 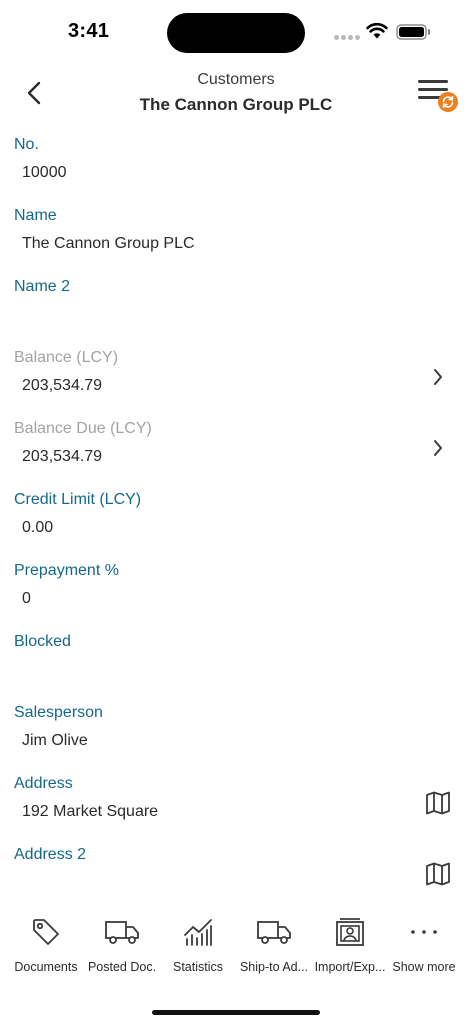 What do you see at coordinates (236, 104) in the screenshot?
I see `page-title: The Cannon Group PLC` at bounding box center [236, 104].